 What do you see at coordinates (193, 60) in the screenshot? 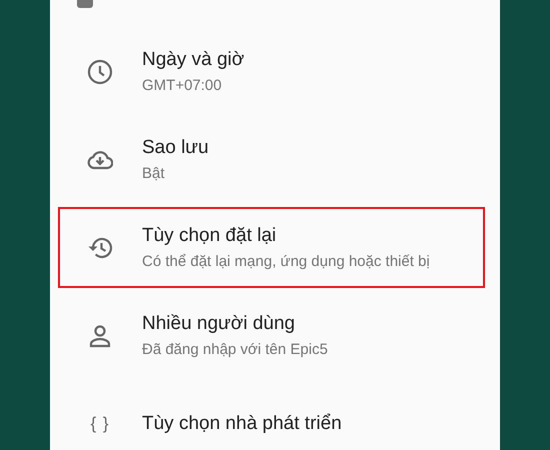
I see `item-title: Ngày và giờ` at bounding box center [193, 60].